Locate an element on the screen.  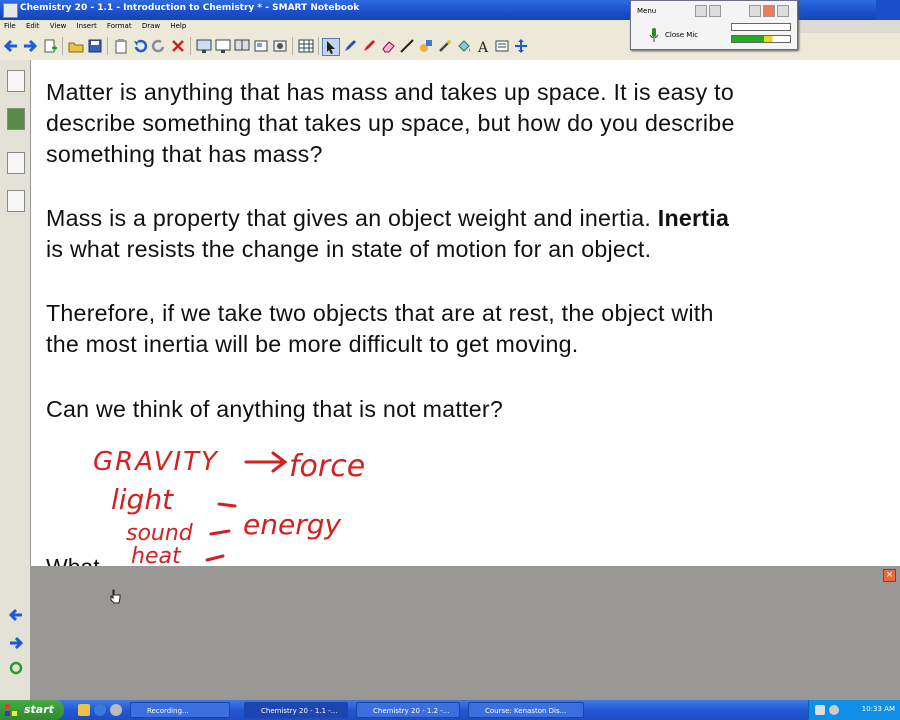
quick-launch-explorer-icon is located at coordinates (84, 710).